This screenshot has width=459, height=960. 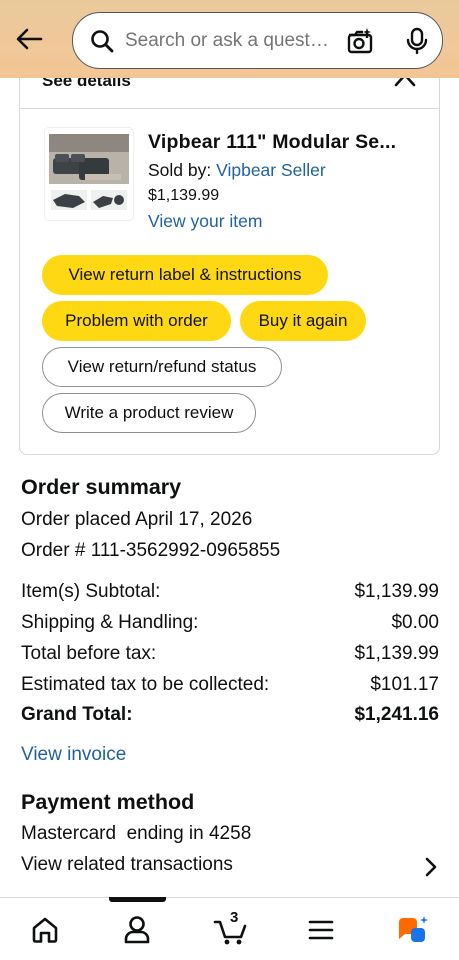 I want to click on summary-value: $0.00, so click(x=415, y=622).